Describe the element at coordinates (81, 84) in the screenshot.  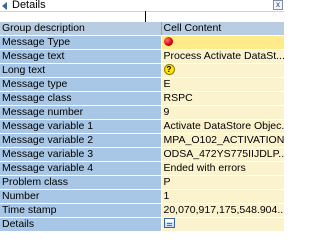
I see `group-description-cell: Message type` at that location.